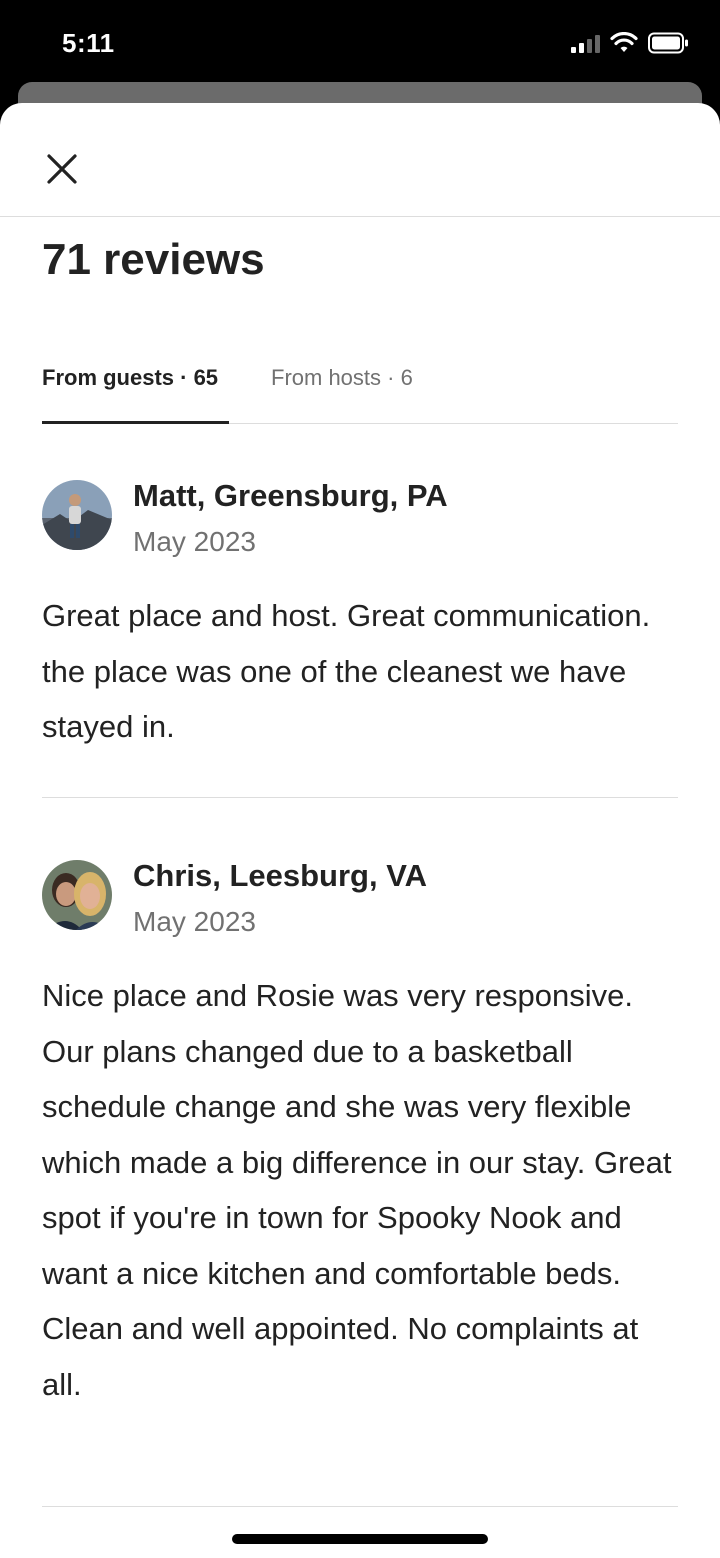 The image size is (720, 1558). I want to click on close-icon, so click(62, 169).